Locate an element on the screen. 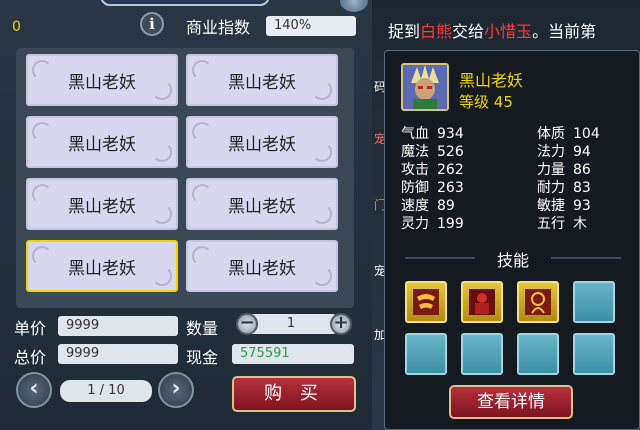  stat-row: 五行木 is located at coordinates (562, 223).